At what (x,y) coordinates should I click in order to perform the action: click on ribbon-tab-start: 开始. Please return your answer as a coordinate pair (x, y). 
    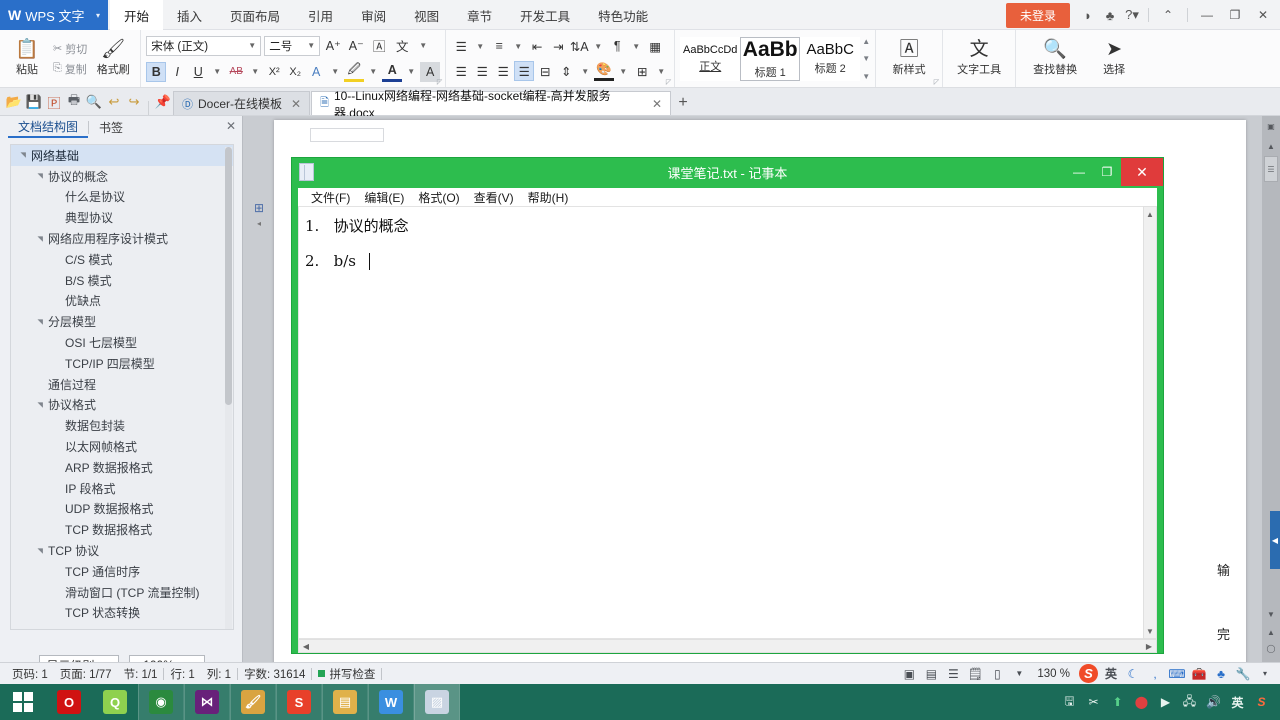
    Looking at the image, I should click on (137, 15).